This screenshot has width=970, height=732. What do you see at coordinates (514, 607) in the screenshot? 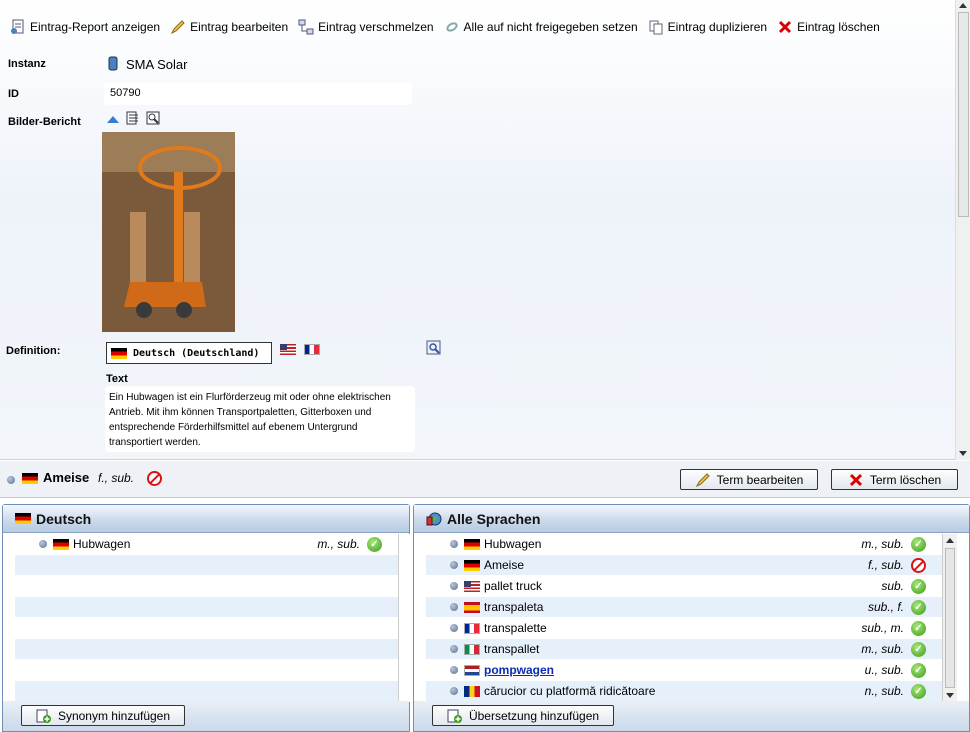
I see `term-label: transpaleta` at bounding box center [514, 607].